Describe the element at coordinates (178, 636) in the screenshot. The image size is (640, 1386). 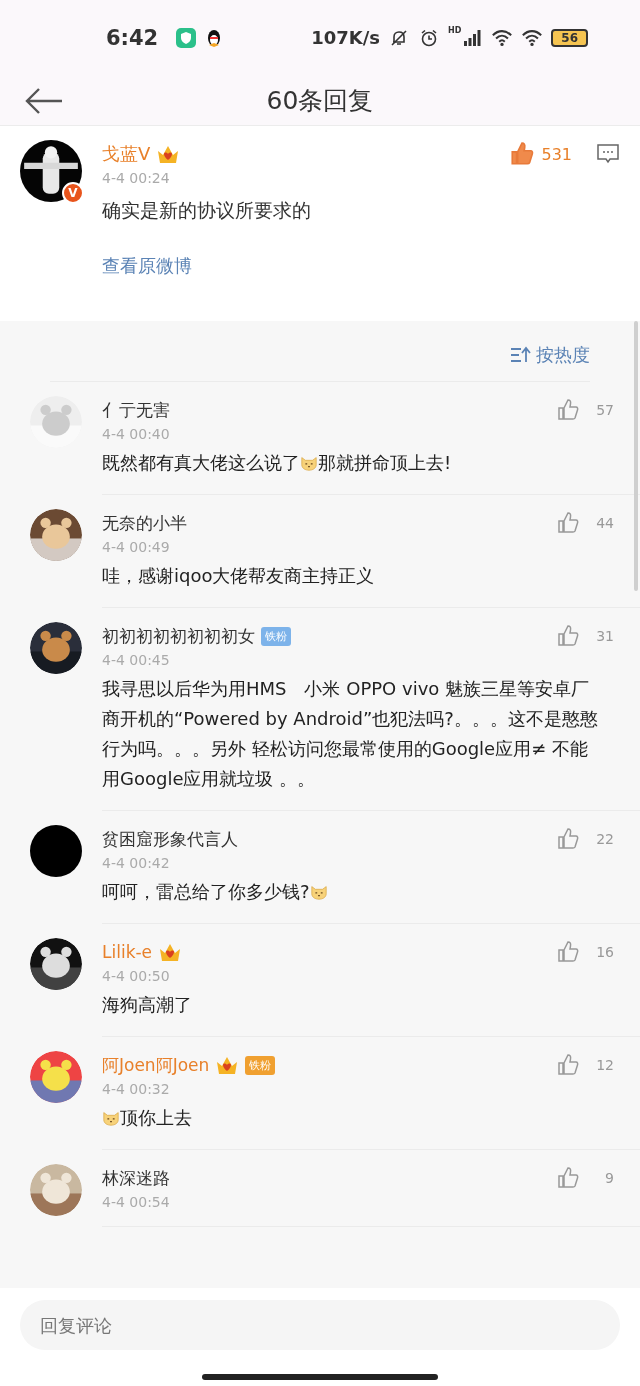
I see `user-name: 初初初初初初初初女` at that location.